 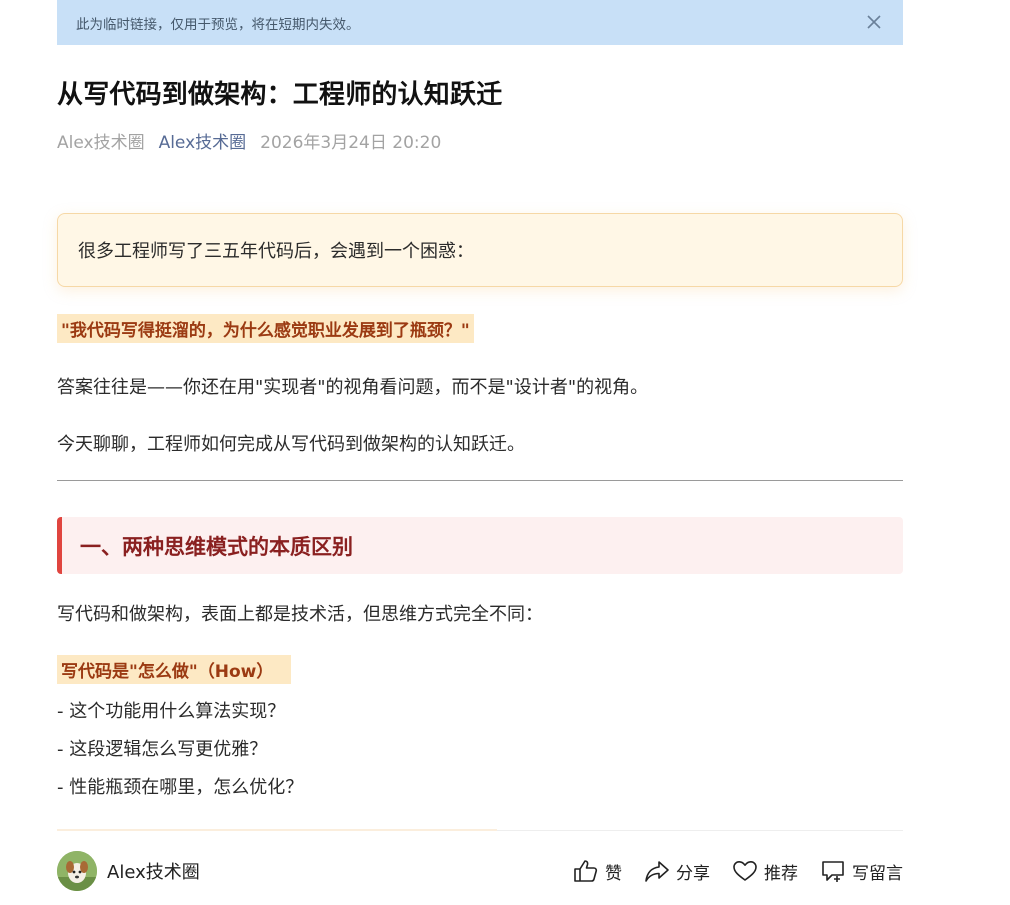 I want to click on divider, so click(x=480, y=480).